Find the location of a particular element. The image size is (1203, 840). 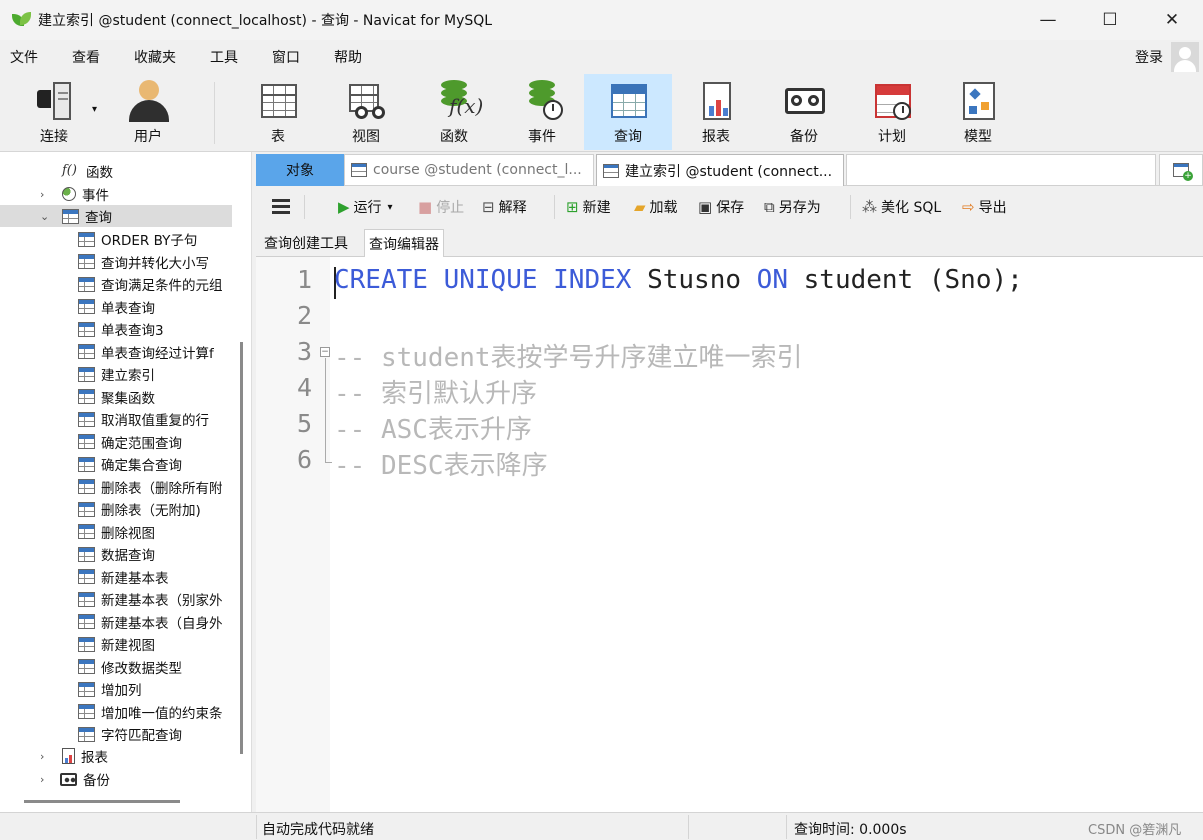

new-query-button: ⊞ 新建 is located at coordinates (588, 207).